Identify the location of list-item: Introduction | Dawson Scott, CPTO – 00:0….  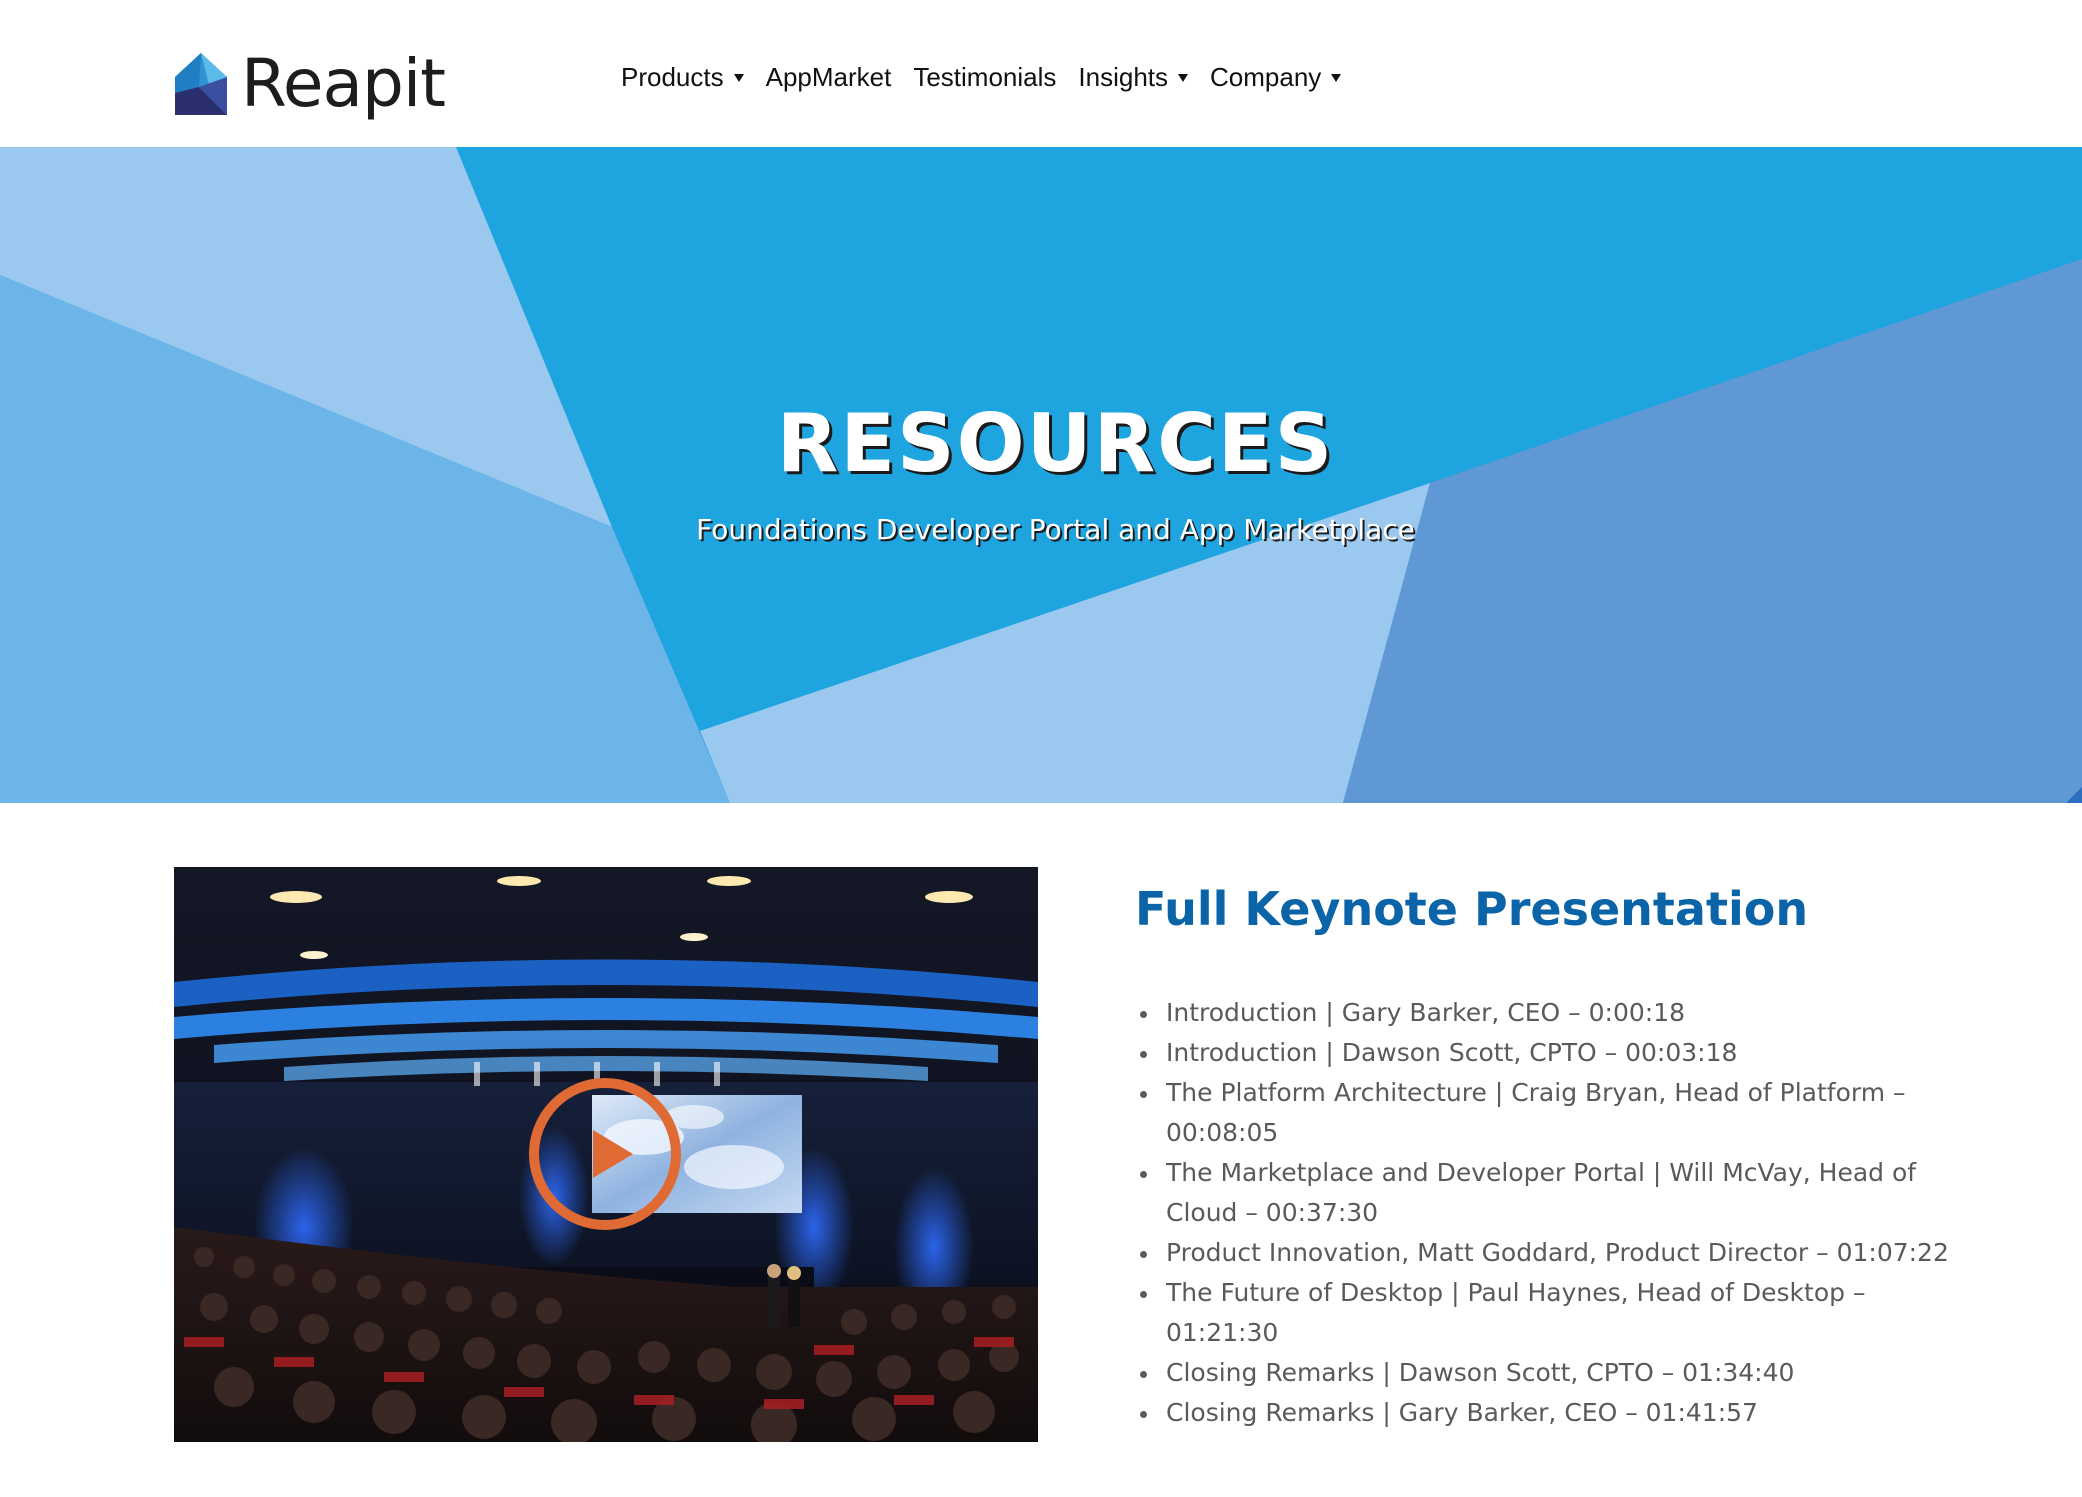
(1545, 1053).